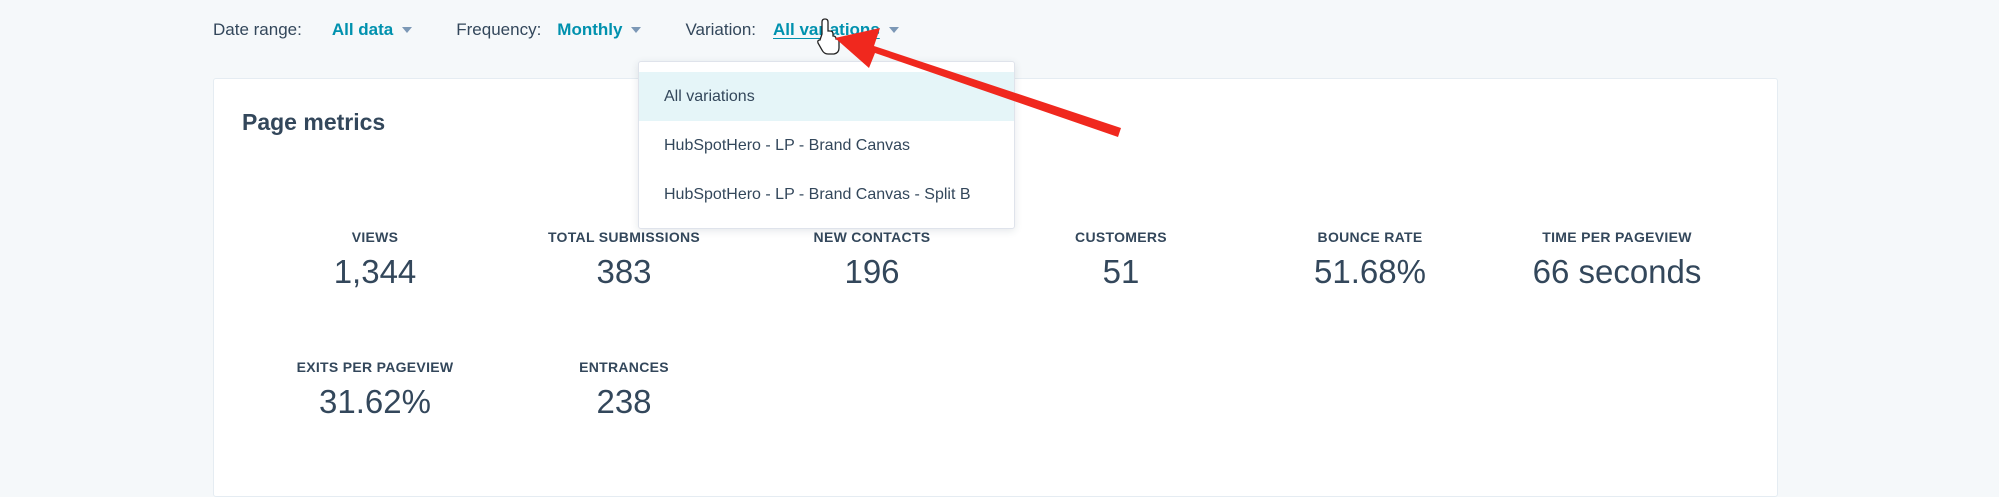 Image resolution: width=1999 pixels, height=497 pixels. Describe the element at coordinates (828, 36) in the screenshot. I see `hand-pointer-icon` at that location.